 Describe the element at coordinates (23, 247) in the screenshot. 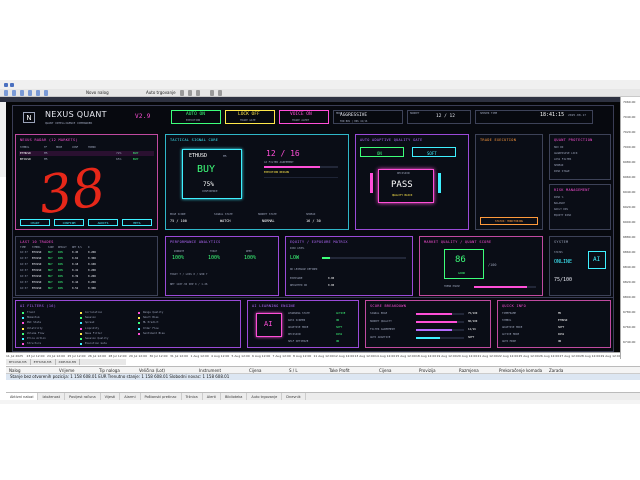

I see `trades-col: TIME` at that location.